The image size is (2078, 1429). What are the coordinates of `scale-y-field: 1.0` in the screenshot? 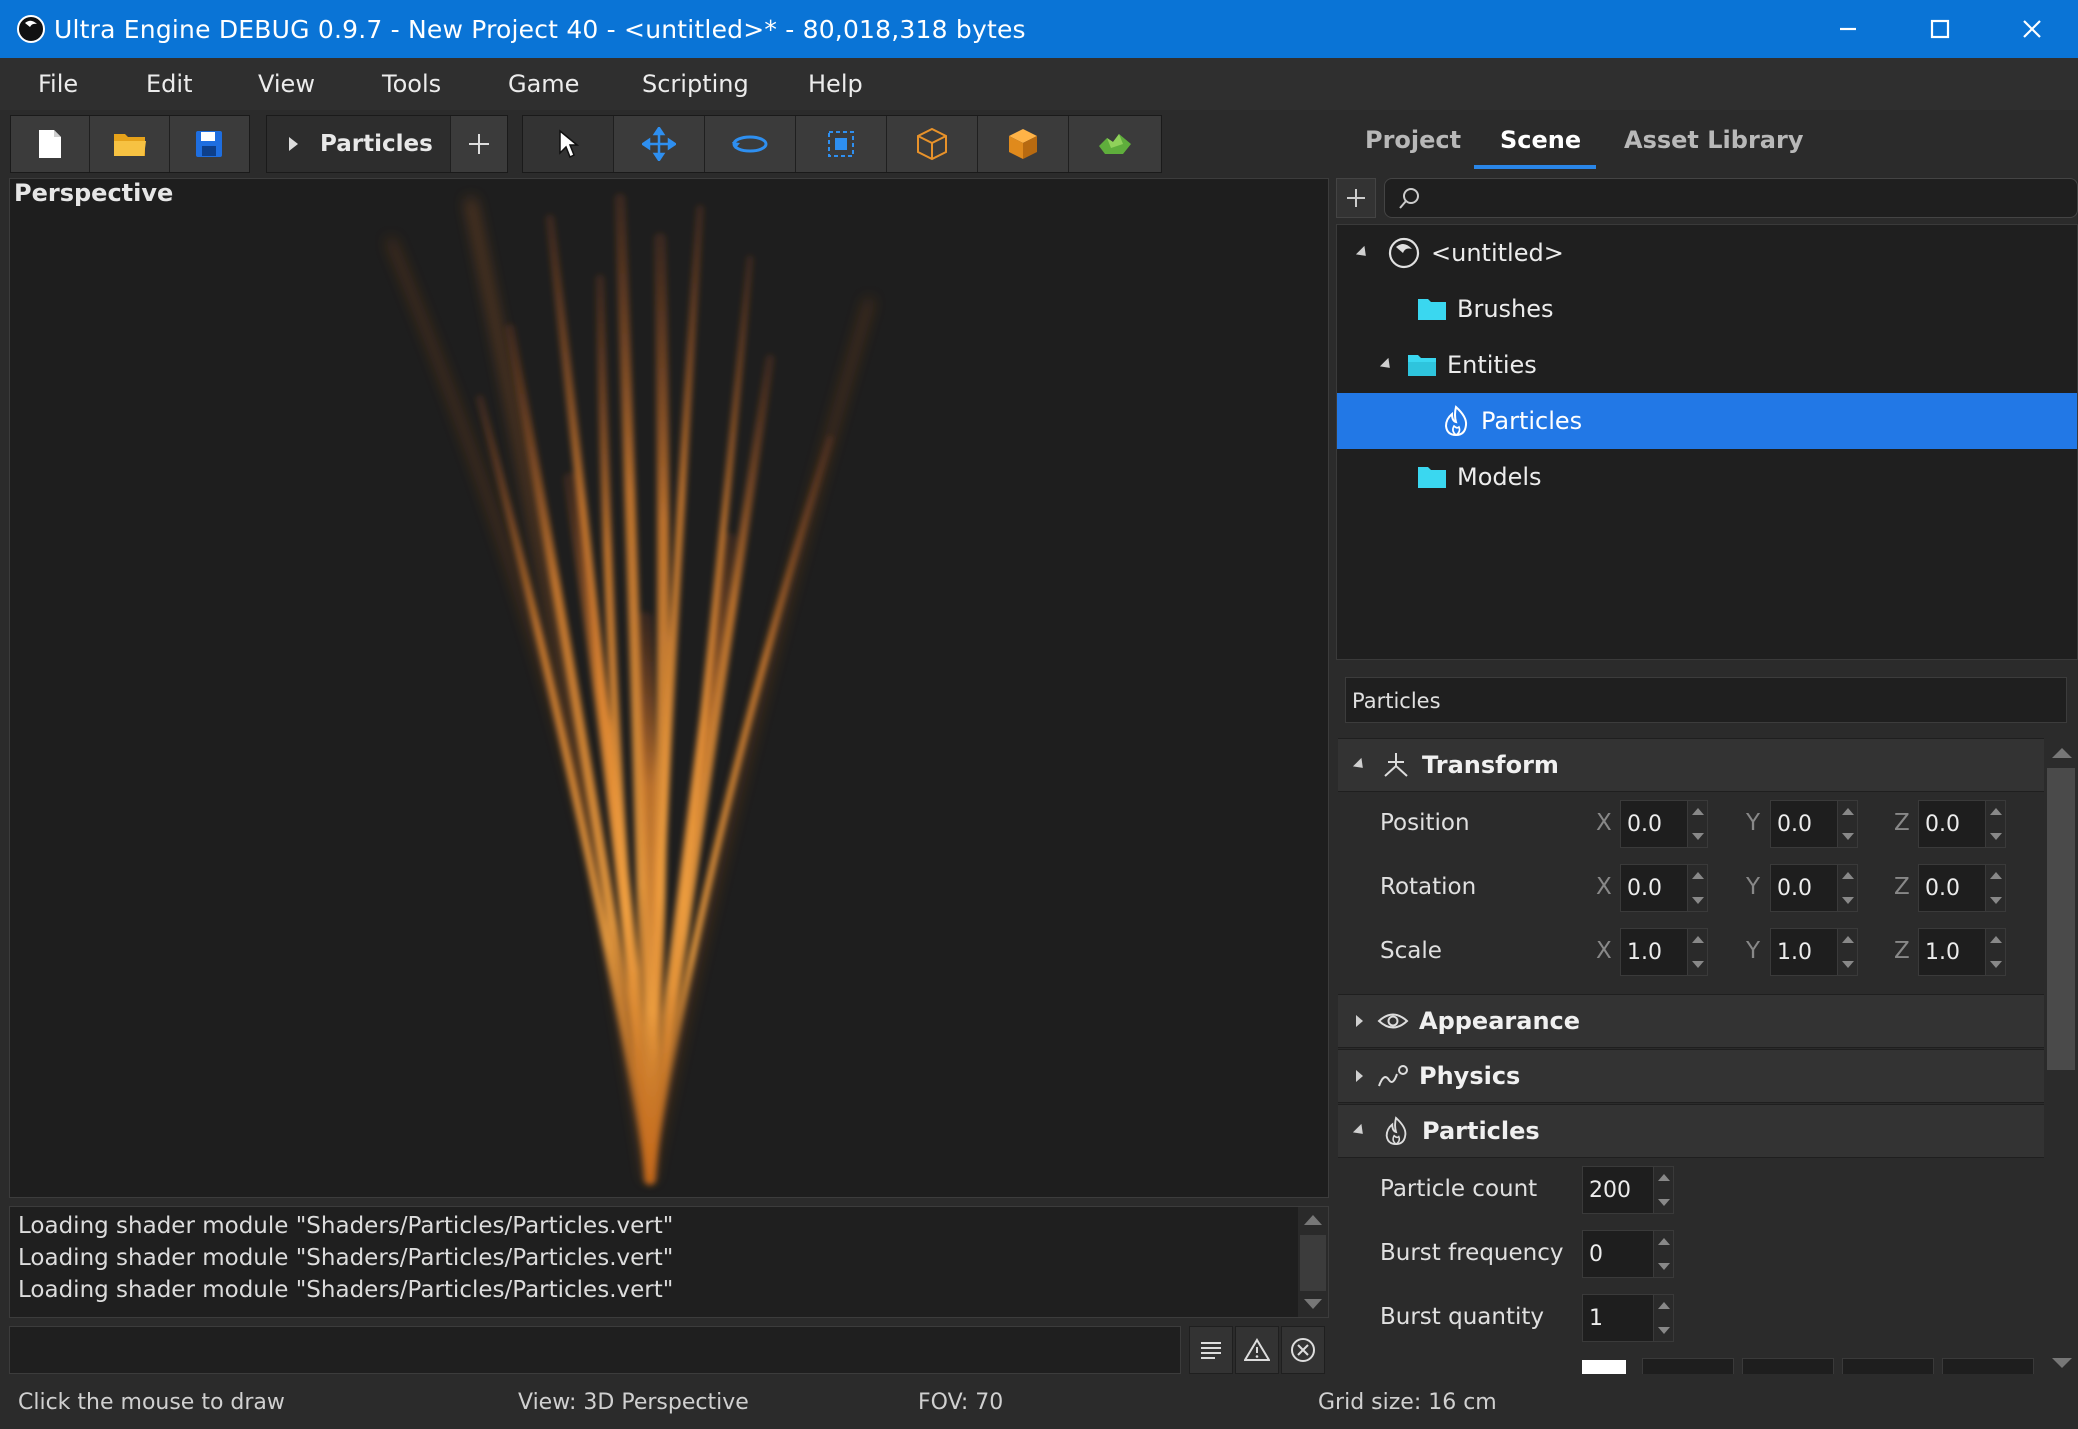 It's located at (1814, 952).